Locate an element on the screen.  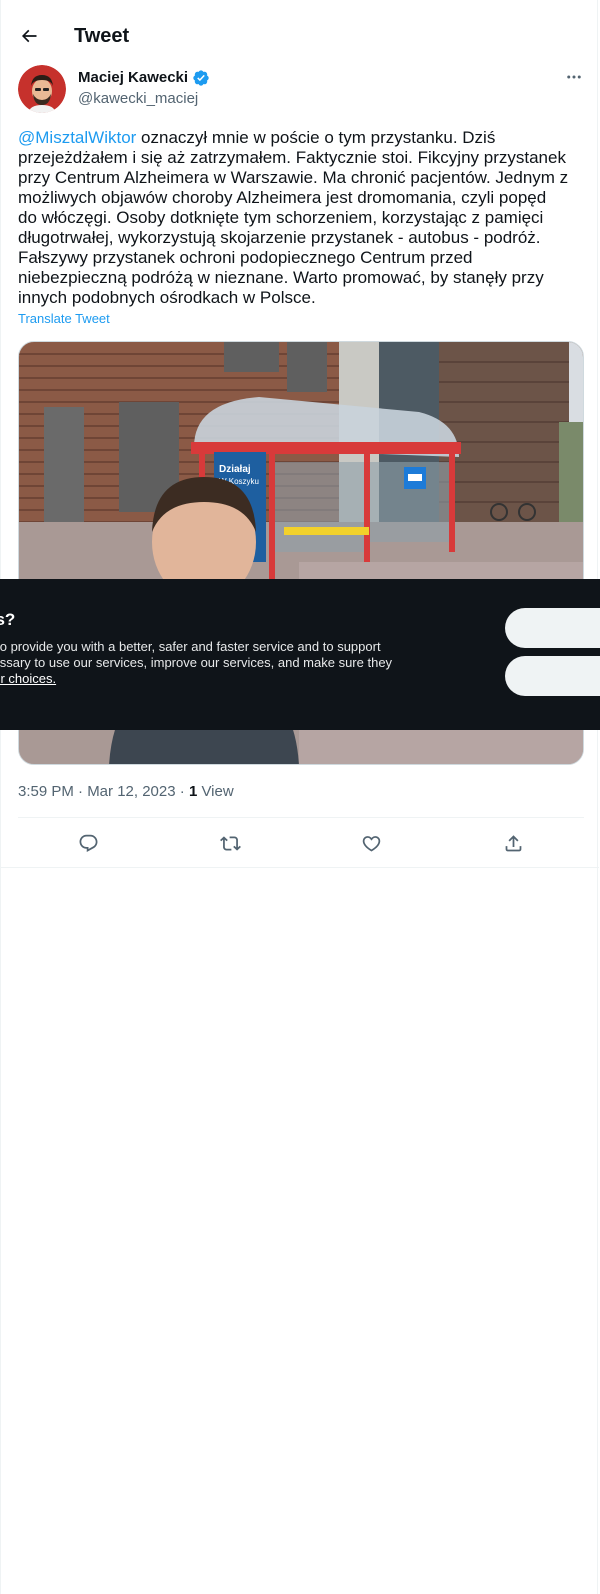
page-header: Tweet is located at coordinates (300, 36).